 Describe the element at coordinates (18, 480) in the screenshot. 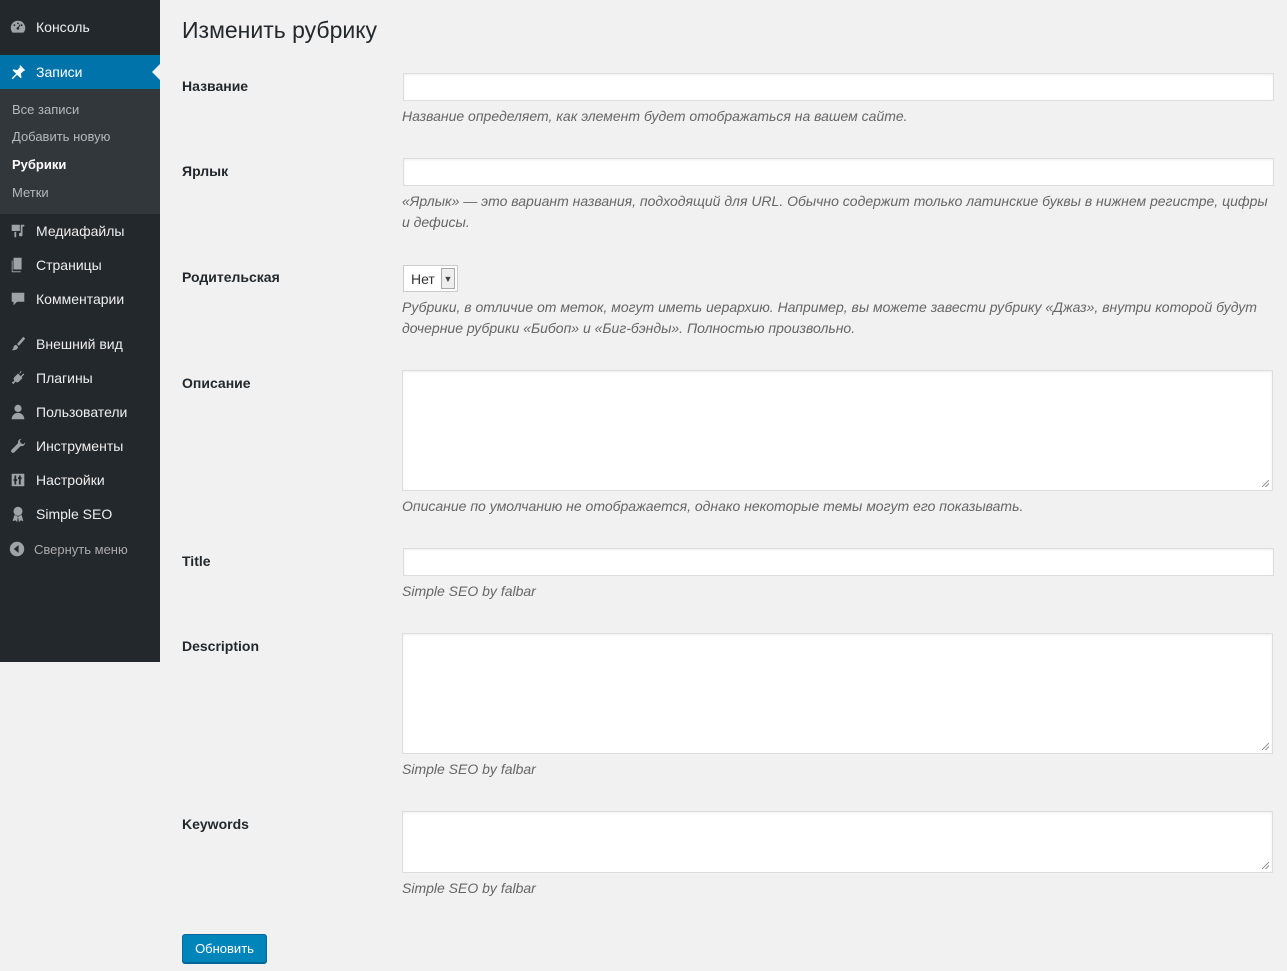

I see `settings-icon` at that location.